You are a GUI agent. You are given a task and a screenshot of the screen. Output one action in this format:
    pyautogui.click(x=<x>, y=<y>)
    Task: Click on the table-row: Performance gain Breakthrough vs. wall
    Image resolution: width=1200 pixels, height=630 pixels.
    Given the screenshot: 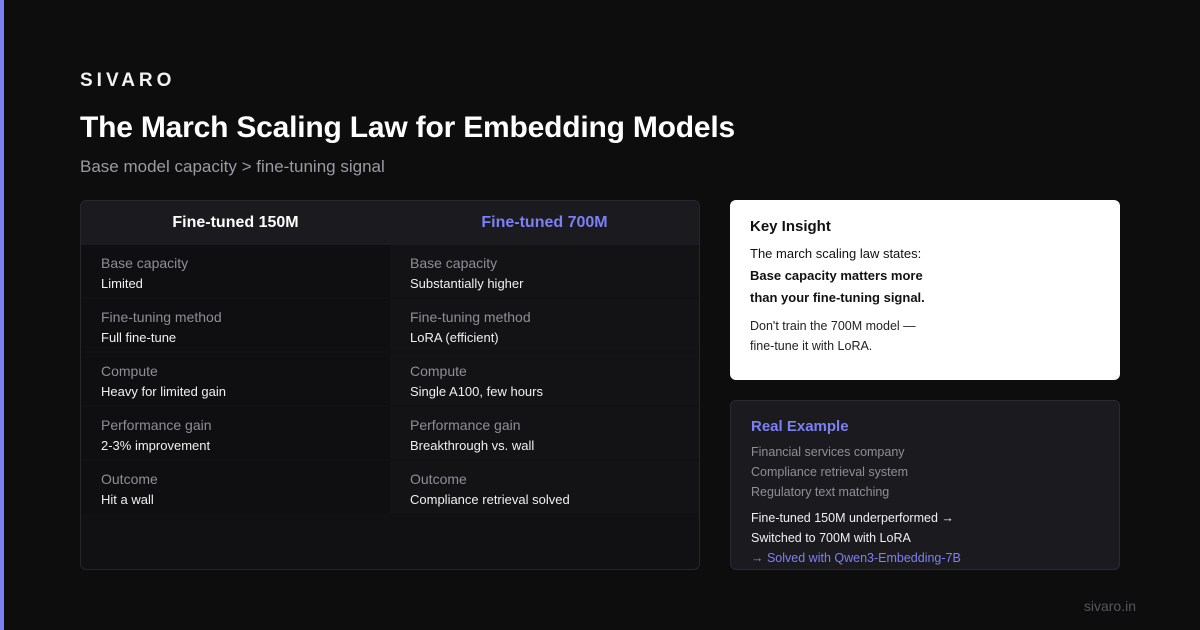 What is the action you would take?
    pyautogui.click(x=544, y=433)
    